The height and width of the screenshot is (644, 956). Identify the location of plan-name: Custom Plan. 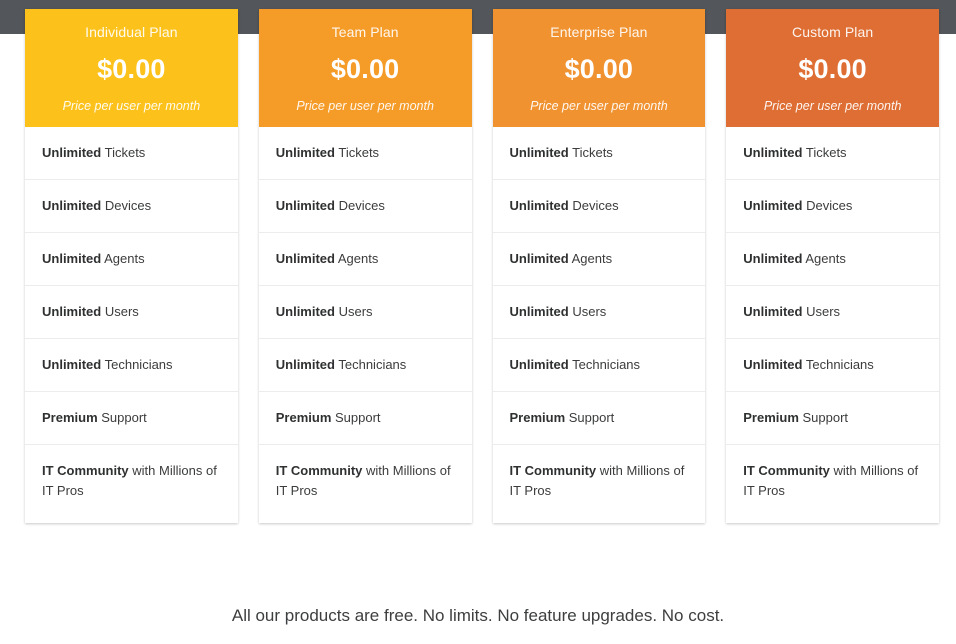
(833, 32).